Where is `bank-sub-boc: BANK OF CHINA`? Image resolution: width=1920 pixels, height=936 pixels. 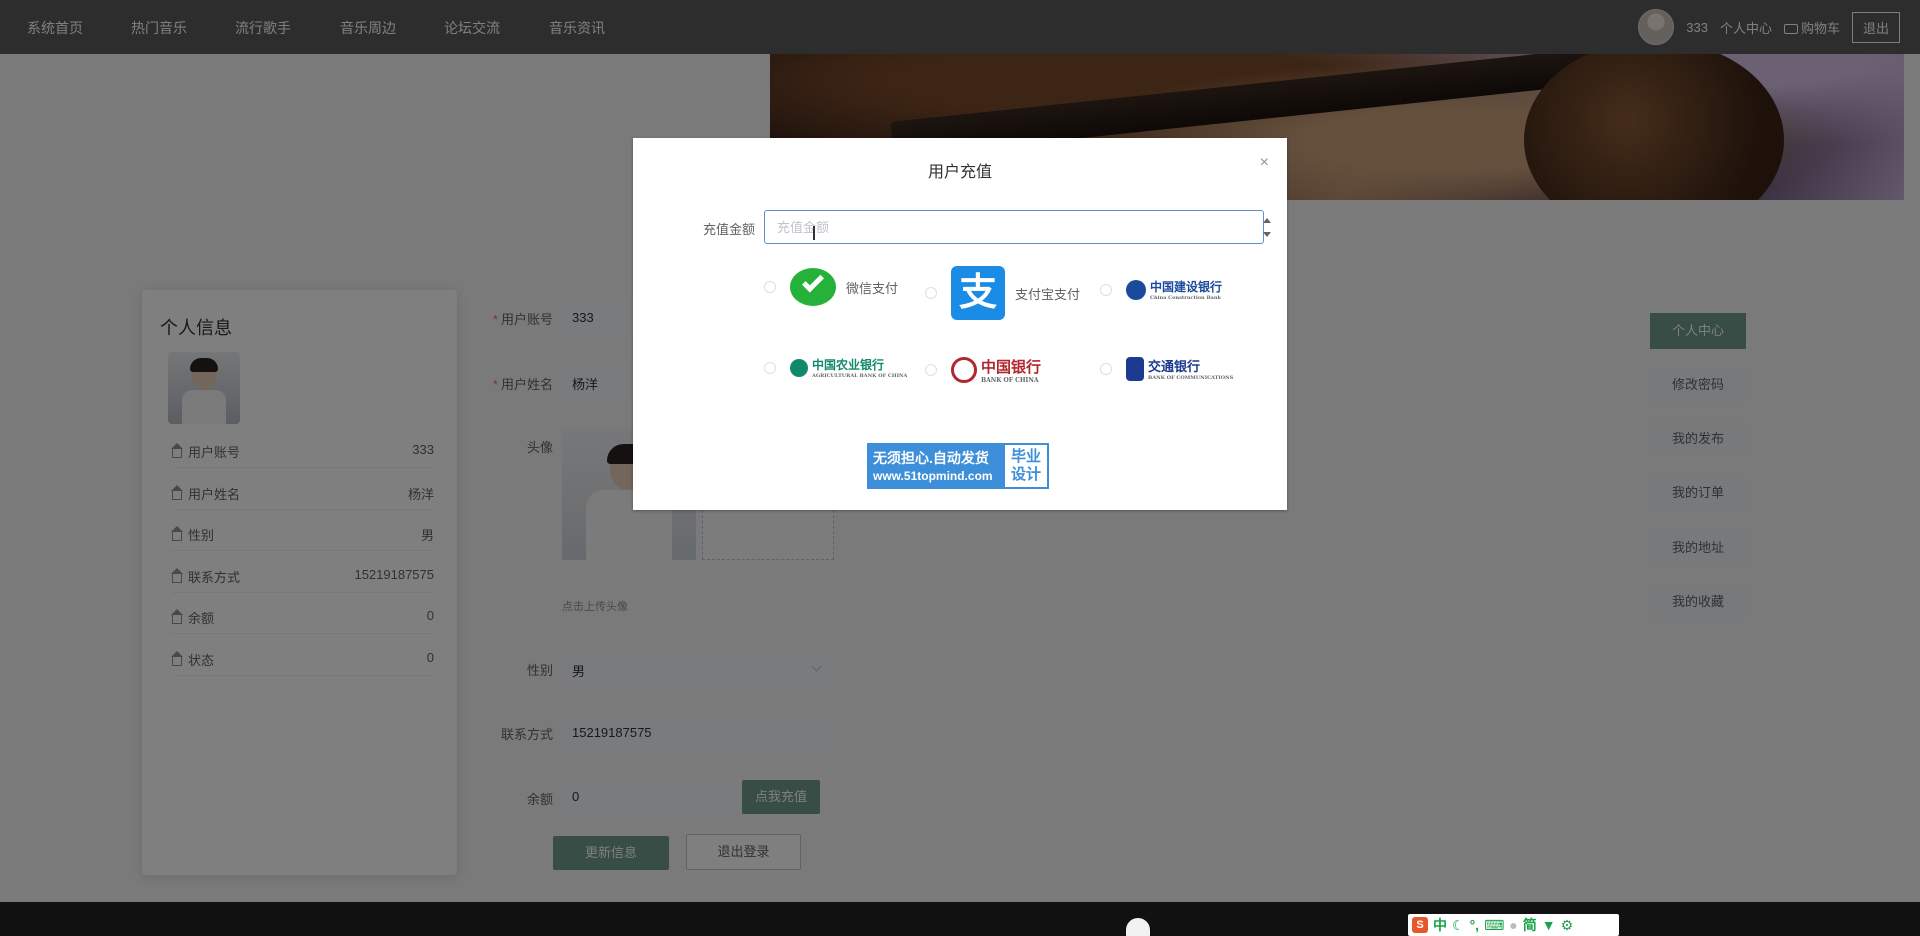
bank-sub-boc: BANK OF CHINA is located at coordinates (1010, 380).